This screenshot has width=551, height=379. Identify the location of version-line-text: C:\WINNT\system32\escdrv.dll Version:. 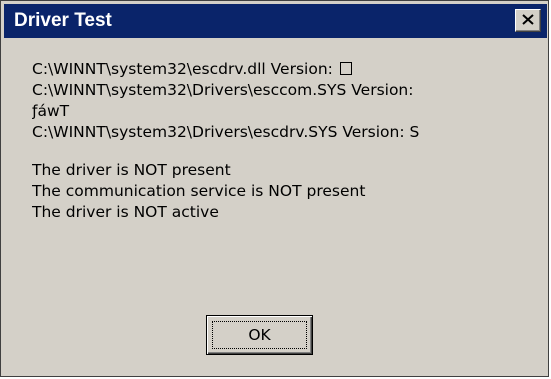
(182, 69).